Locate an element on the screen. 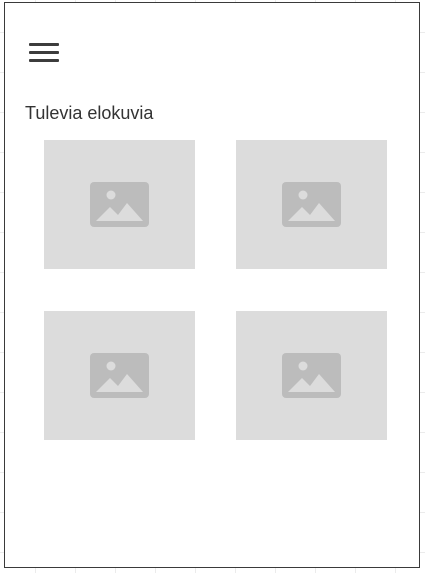  section-title: Tulevia elokuvia is located at coordinates (89, 113).